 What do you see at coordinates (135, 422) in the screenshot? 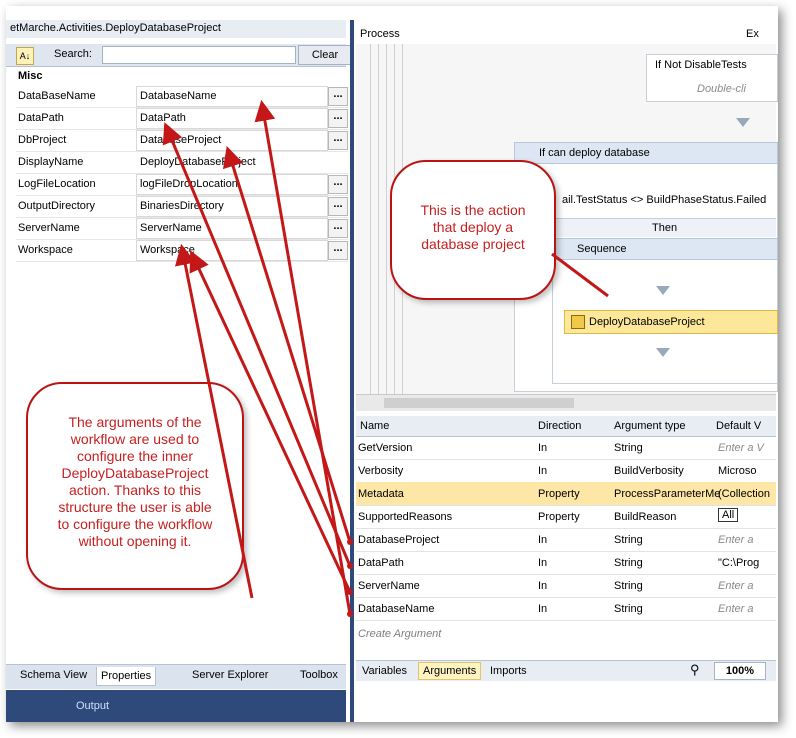
I see `callout-line: The arguments of the` at bounding box center [135, 422].